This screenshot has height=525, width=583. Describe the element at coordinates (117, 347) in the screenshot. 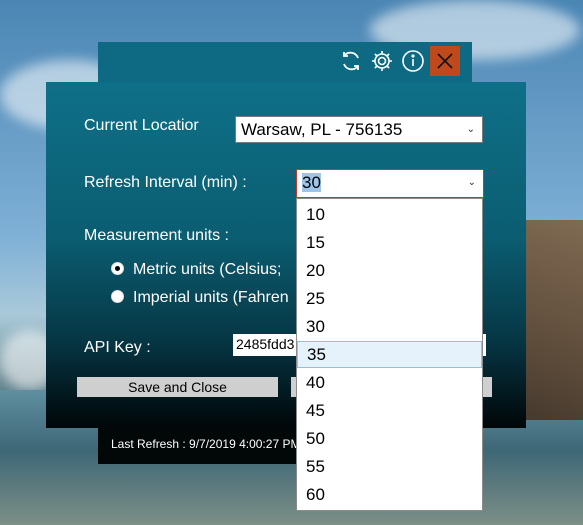

I see `api-key-label: API Key :` at that location.